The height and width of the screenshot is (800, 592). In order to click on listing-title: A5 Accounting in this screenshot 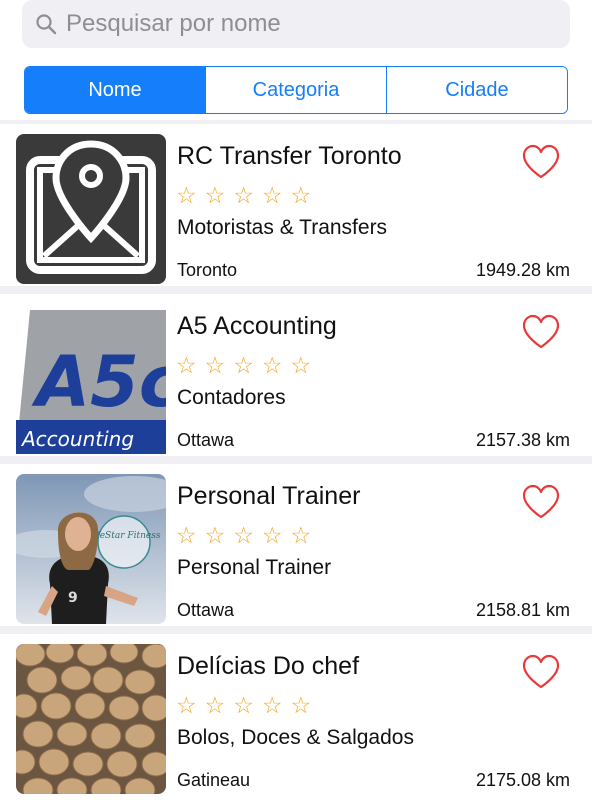, I will do `click(257, 326)`.